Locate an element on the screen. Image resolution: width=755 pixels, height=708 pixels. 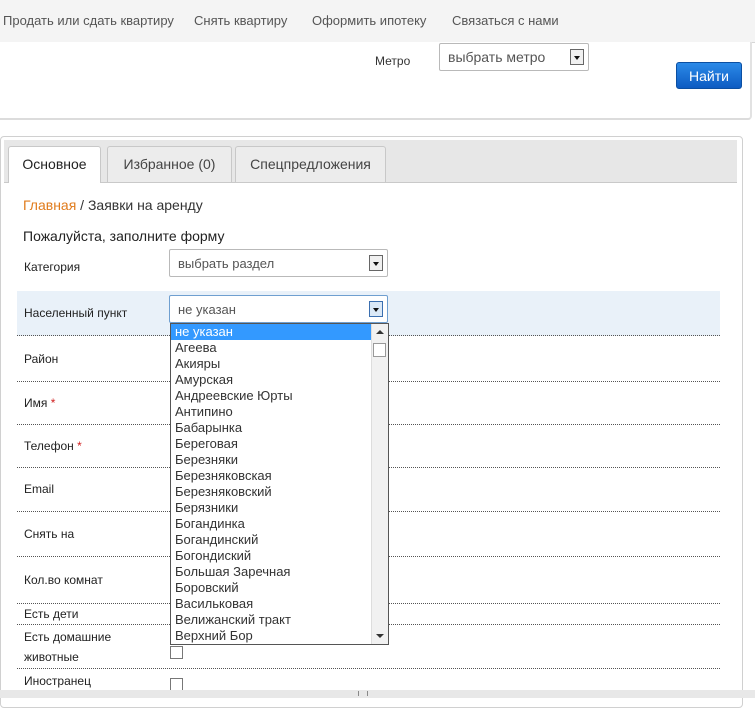
category-select-value: выбрать раздел is located at coordinates (226, 263).